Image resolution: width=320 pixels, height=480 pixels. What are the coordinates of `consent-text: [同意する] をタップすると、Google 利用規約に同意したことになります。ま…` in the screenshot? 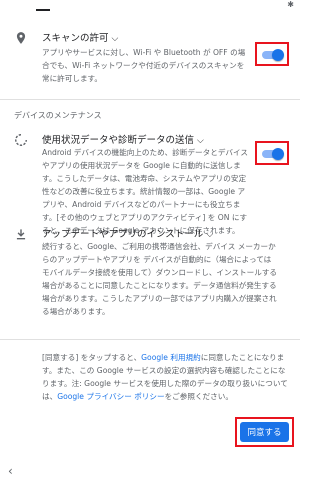 It's located at (165, 377).